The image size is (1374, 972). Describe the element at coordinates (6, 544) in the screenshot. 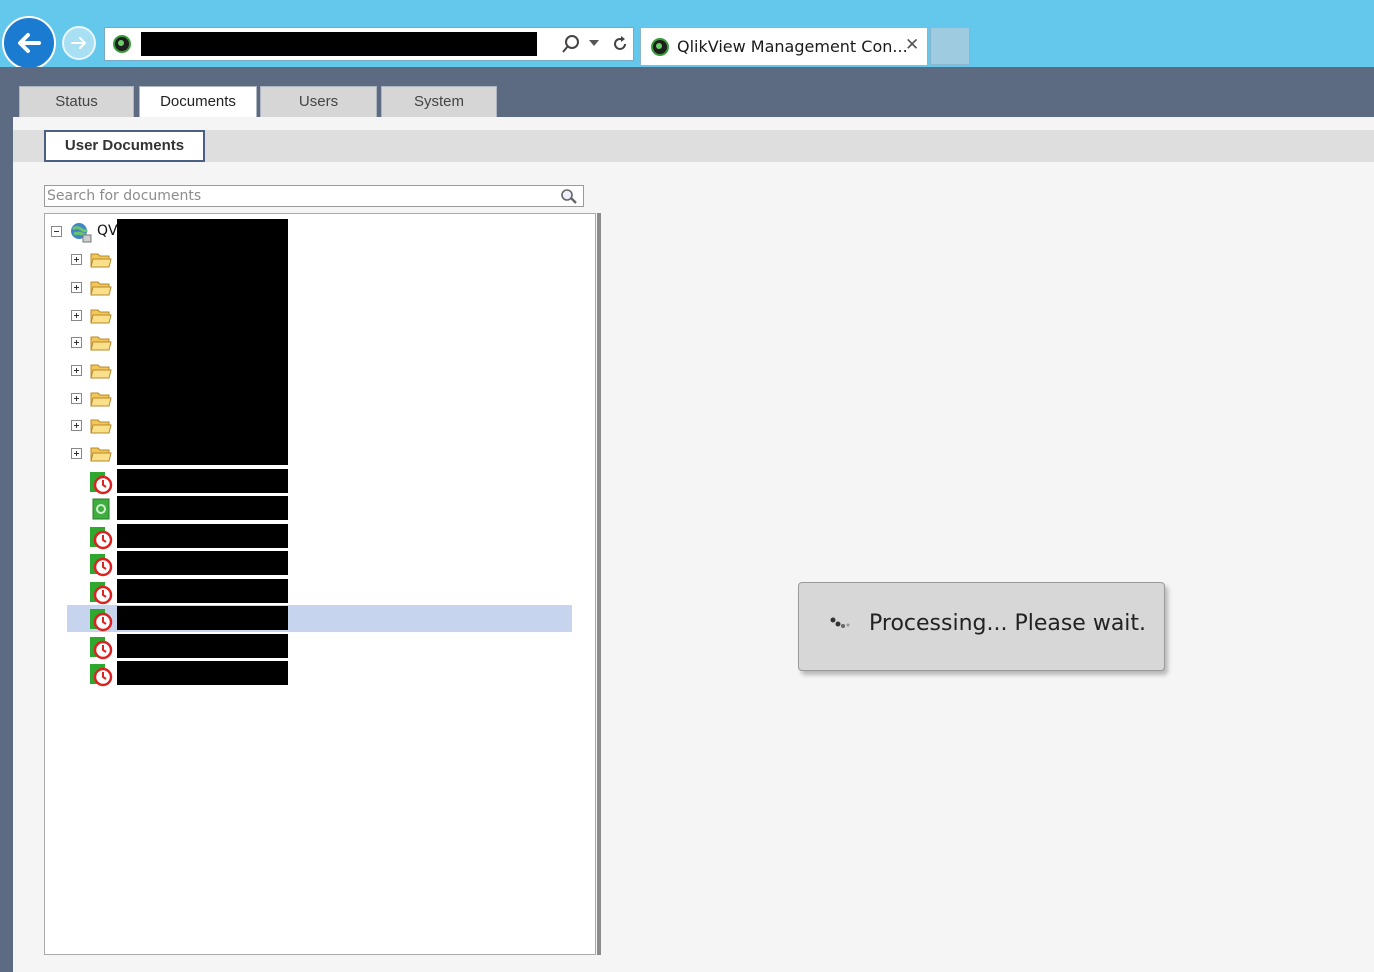

I see `page-edge` at that location.